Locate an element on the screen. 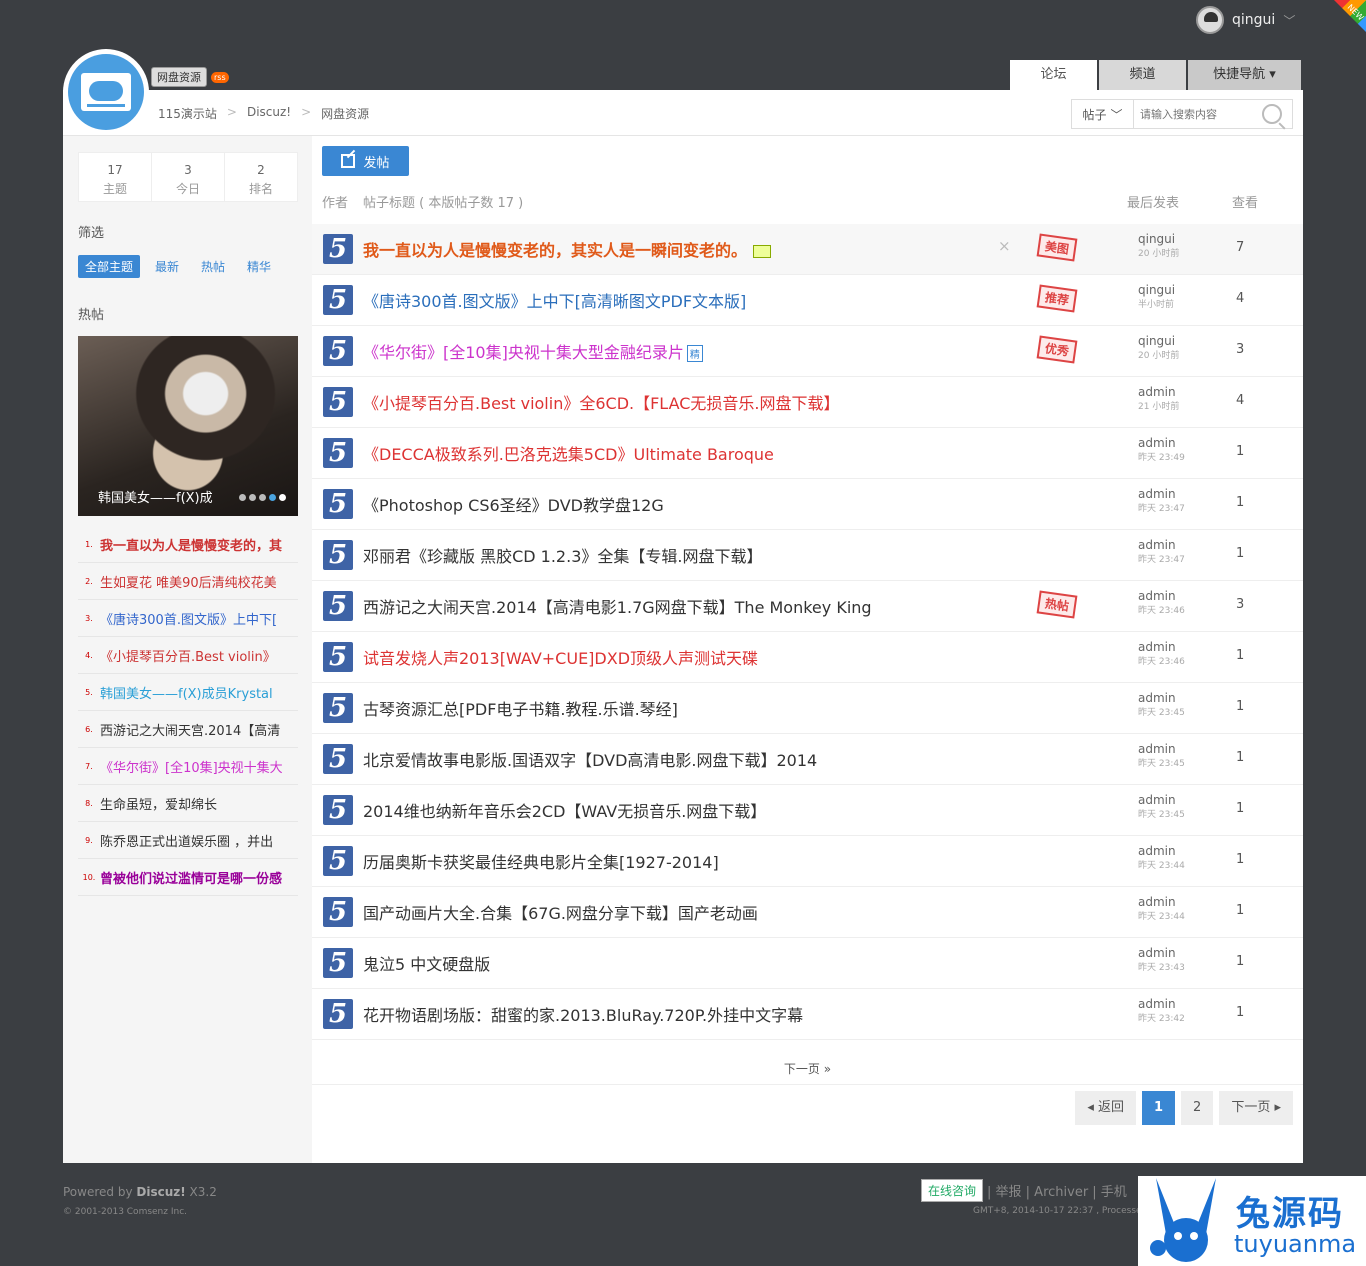  tab-forum: 论坛 is located at coordinates (1053, 75).